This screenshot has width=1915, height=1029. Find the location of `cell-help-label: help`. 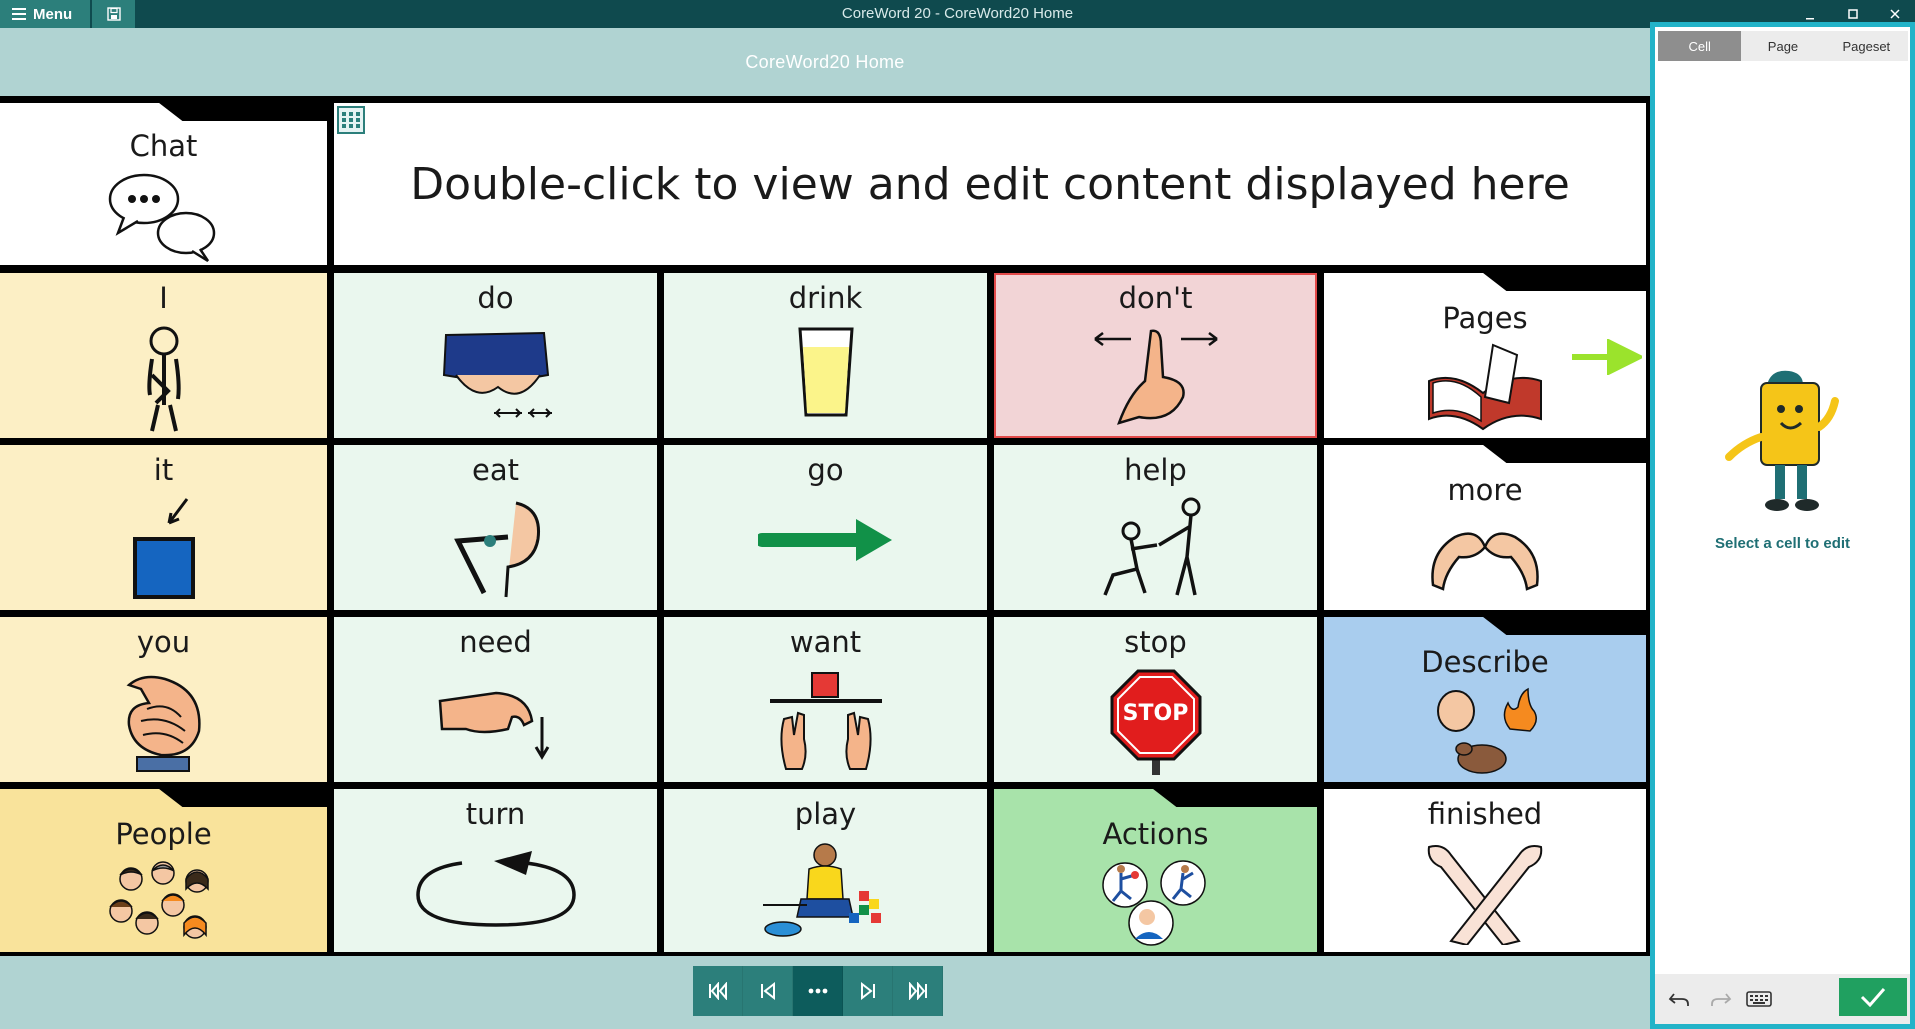

cell-help-label: help is located at coordinates (1155, 470).